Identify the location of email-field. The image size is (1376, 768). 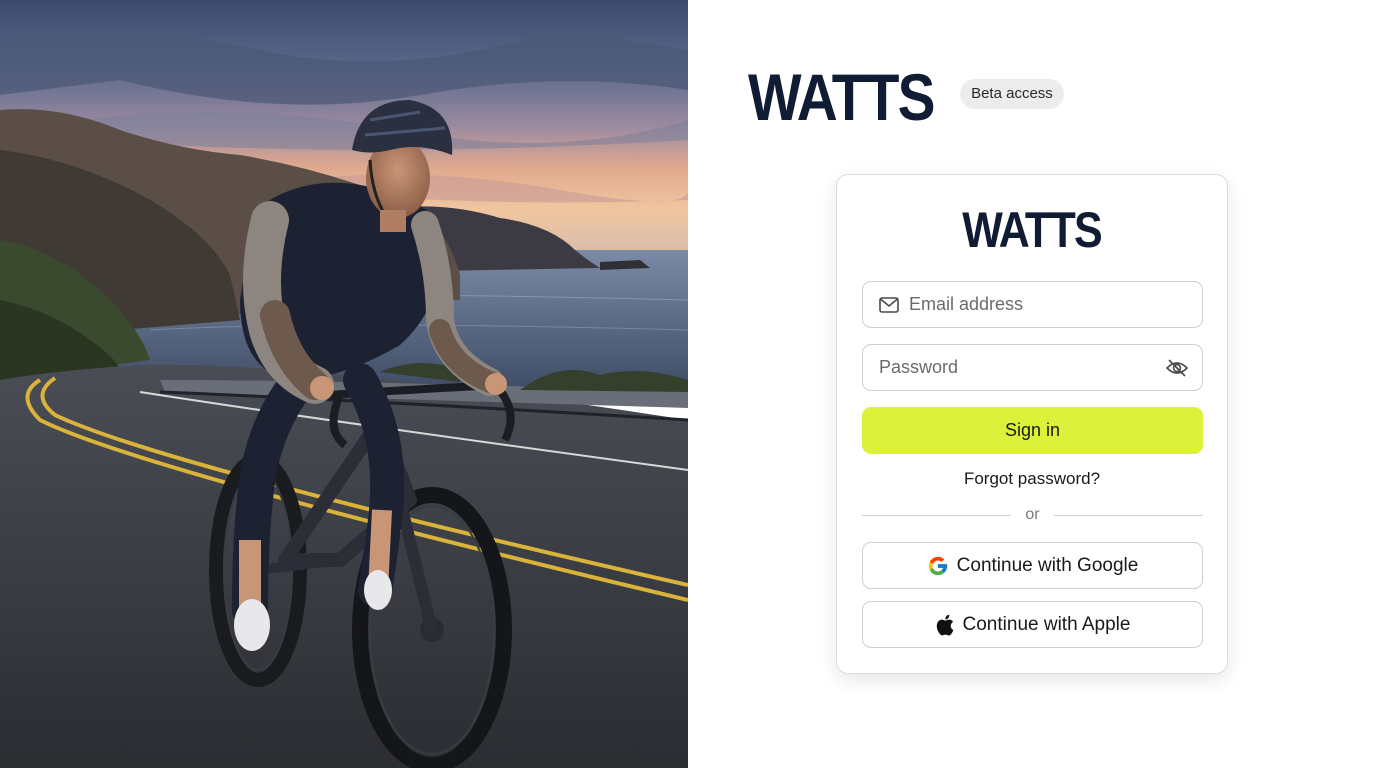
(1032, 304).